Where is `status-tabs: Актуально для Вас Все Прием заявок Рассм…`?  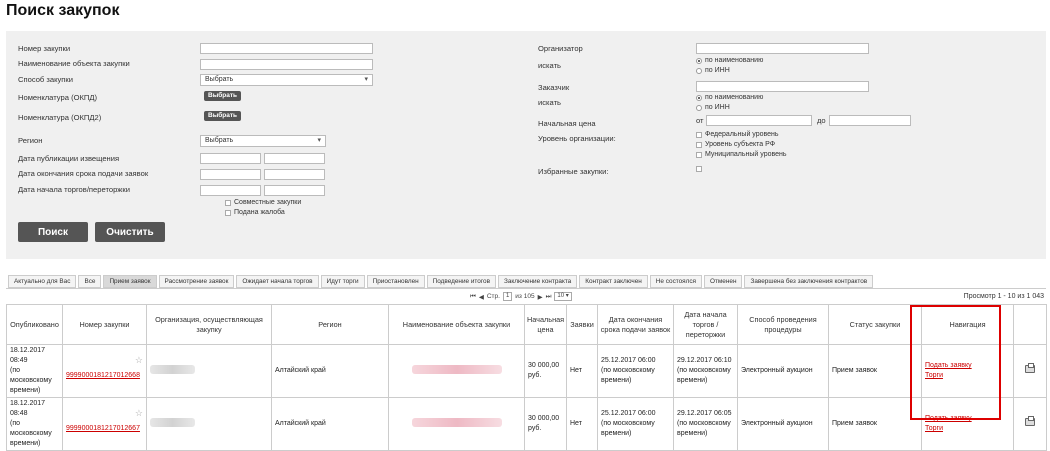 status-tabs: Актуально для Вас Все Прием заявок Рассм… is located at coordinates (441, 281).